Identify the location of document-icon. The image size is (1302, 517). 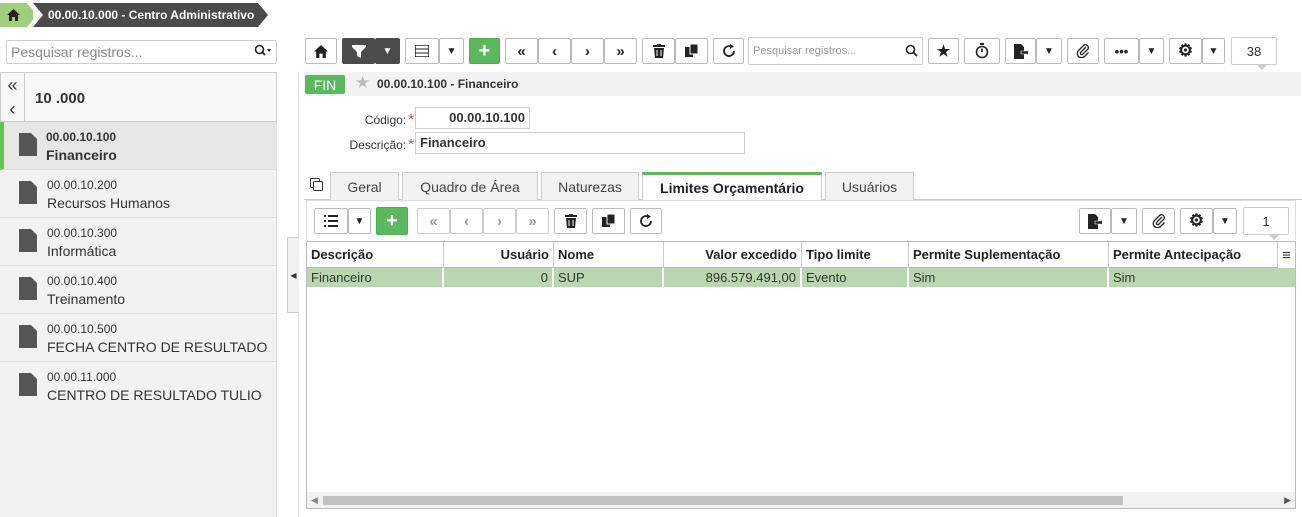
(28, 288).